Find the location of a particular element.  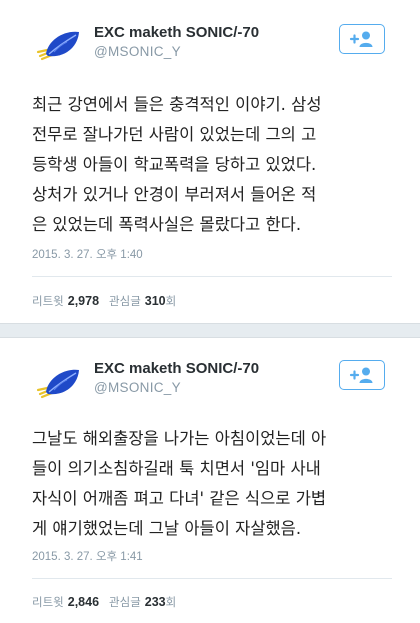

tweet-stats: 리트윗 2,978 관심글 310 회 is located at coordinates (104, 301).